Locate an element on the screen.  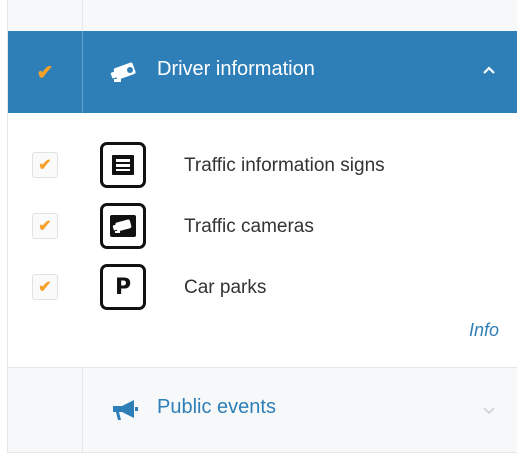
section-title: Driver information is located at coordinates (236, 69).